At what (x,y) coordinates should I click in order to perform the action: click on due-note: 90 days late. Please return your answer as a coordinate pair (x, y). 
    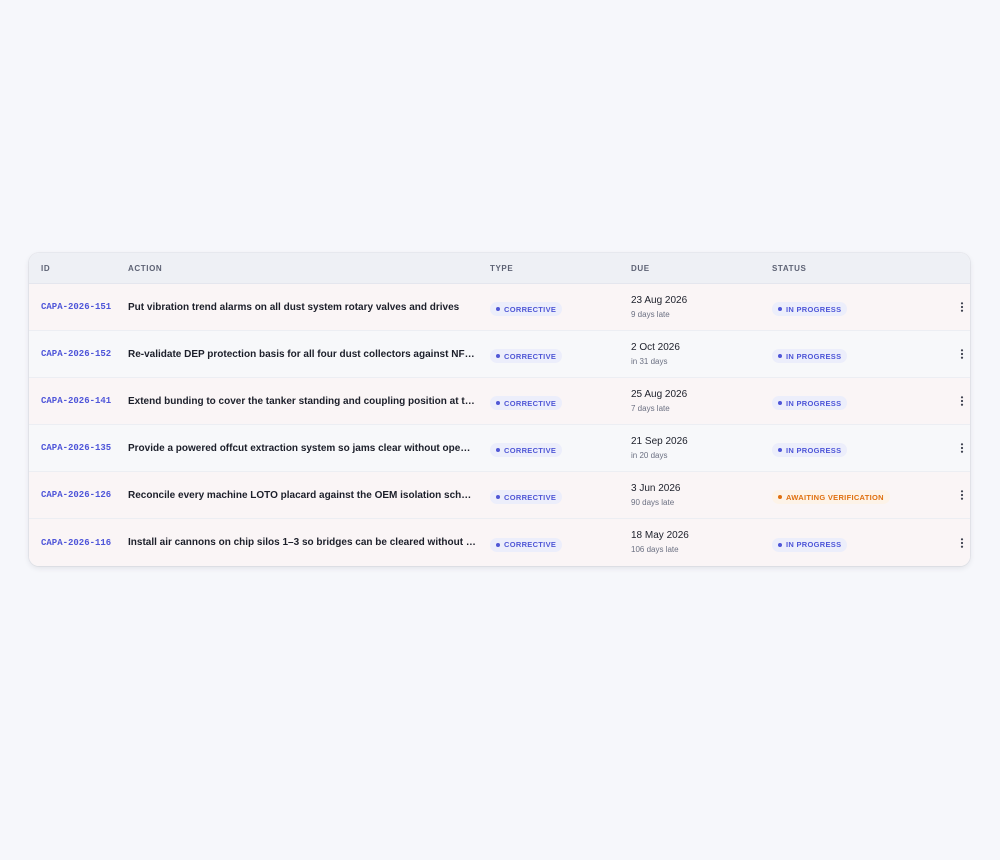
    Looking at the image, I should click on (653, 502).